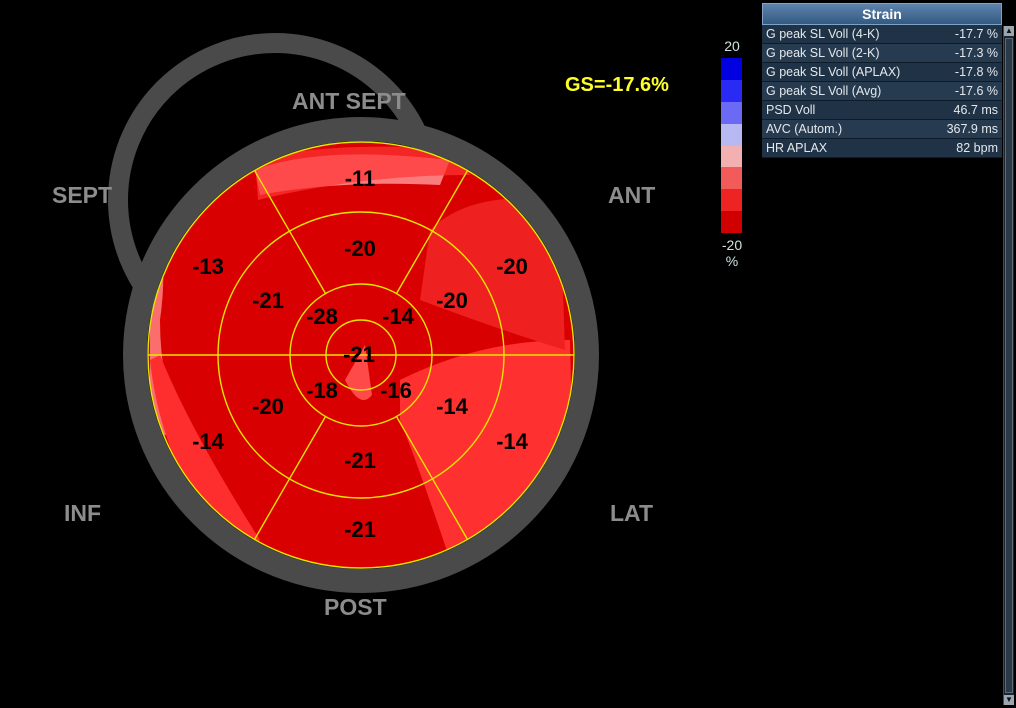 Image resolution: width=1016 pixels, height=708 pixels. Describe the element at coordinates (452, 300) in the screenshot. I see `segment-mid-anterolateral: -20` at that location.